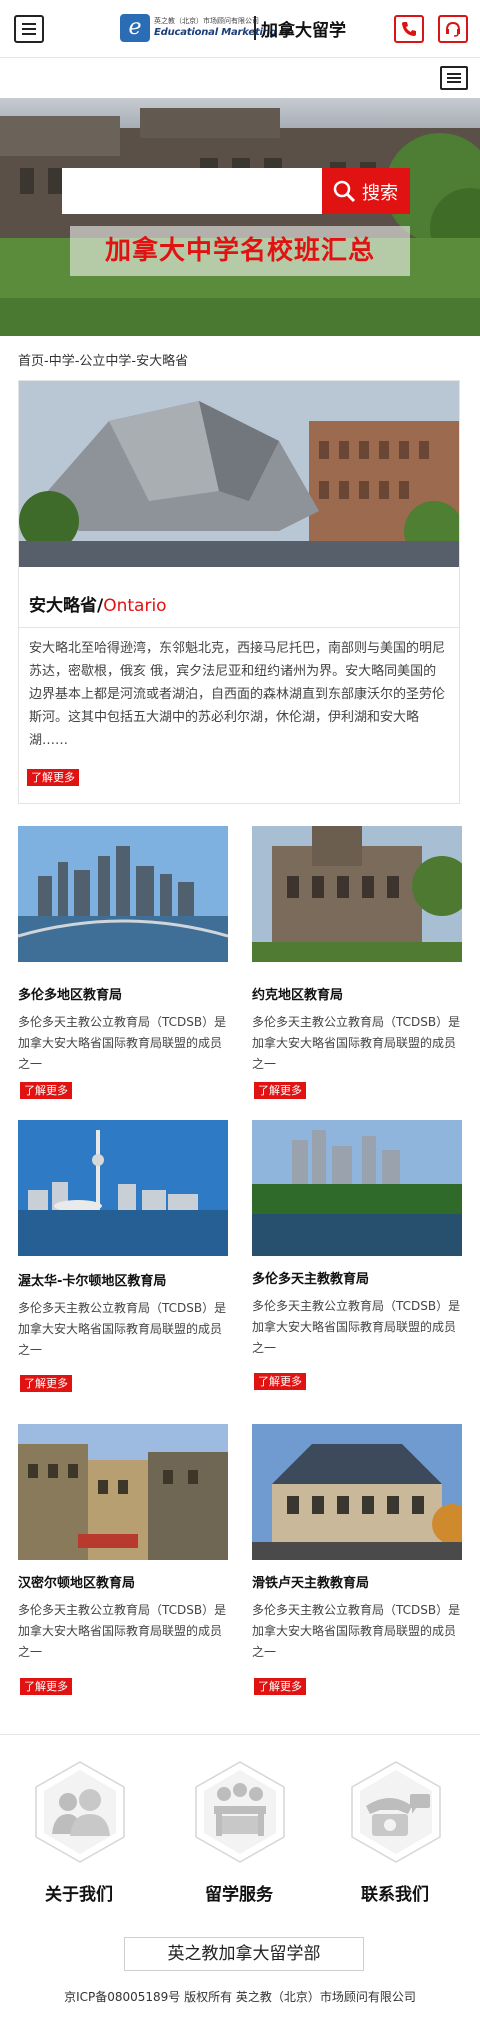 This screenshot has width=480, height=2036. Describe the element at coordinates (123, 894) in the screenshot. I see `toronto-skyline-photo` at that location.